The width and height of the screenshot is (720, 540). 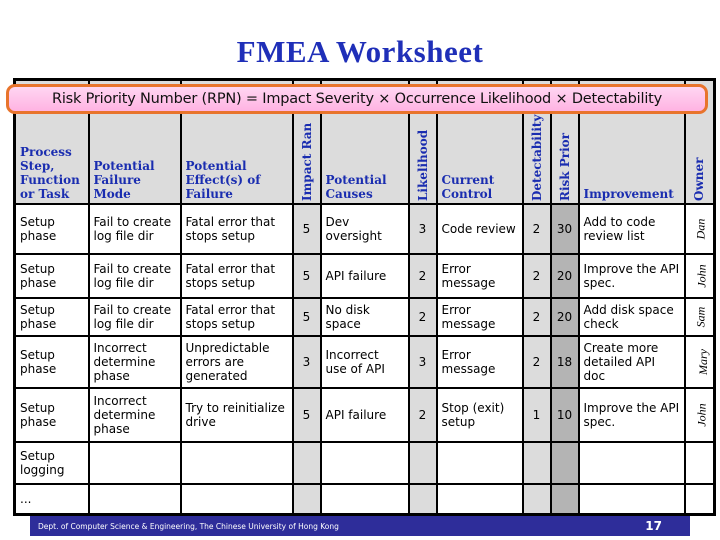 What do you see at coordinates (479, 415) in the screenshot?
I see `cell-current-control: Stop (exit) setup` at bounding box center [479, 415].